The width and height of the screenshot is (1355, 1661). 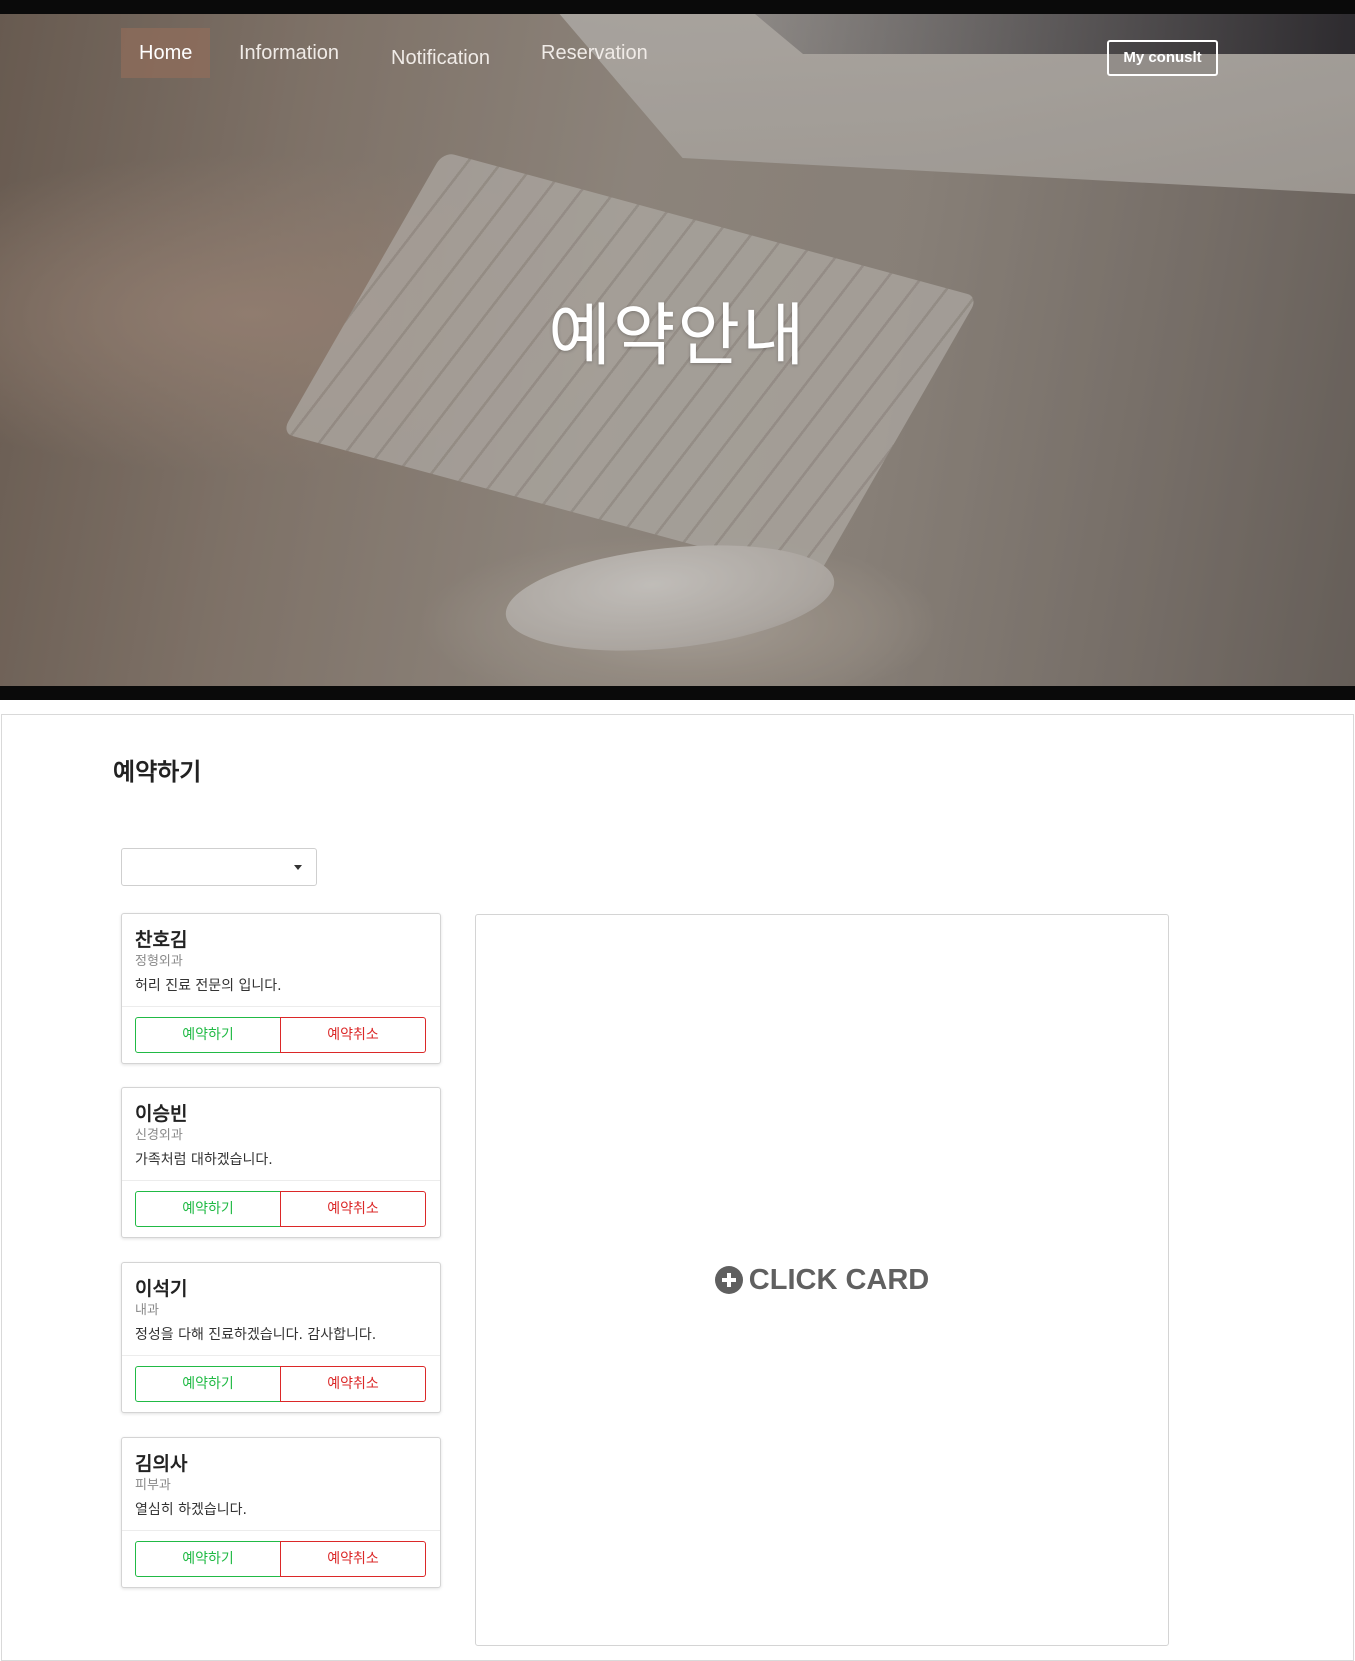 What do you see at coordinates (281, 1162) in the screenshot?
I see `doctor-card: 이승빈 신경외과 가족처럼 대하겠습니다. 예약하기 예약취소` at bounding box center [281, 1162].